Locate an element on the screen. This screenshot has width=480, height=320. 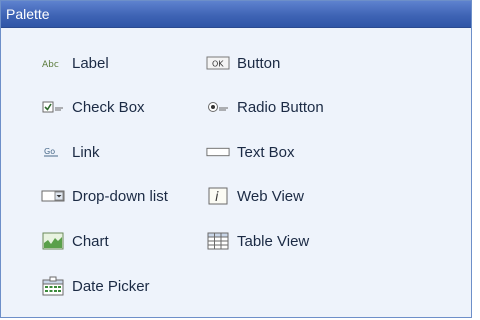
palette-item-button: OK Button is located at coordinates (243, 63).